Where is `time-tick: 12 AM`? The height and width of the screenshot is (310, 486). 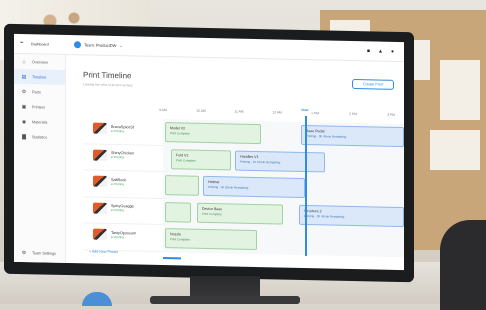
time-tick: 12 AM is located at coordinates (276, 112).